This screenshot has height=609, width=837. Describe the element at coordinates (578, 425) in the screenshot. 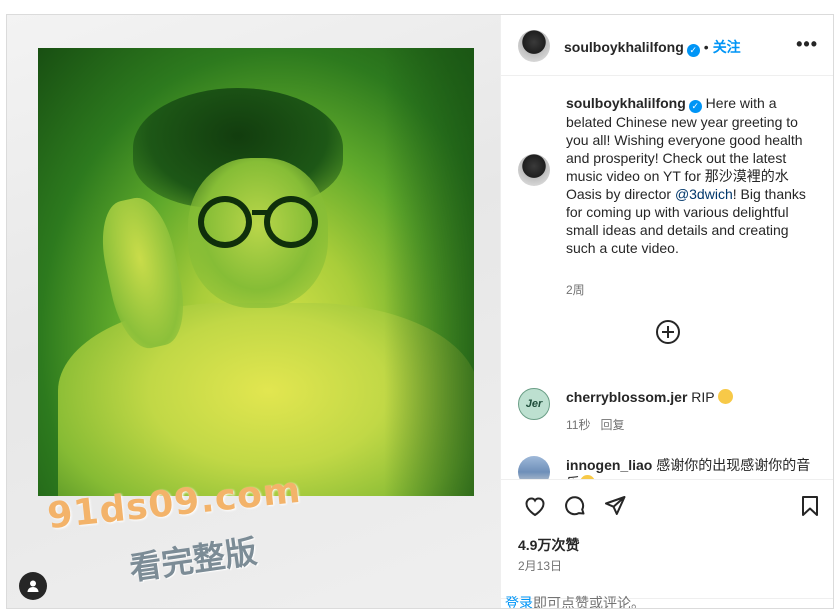

I see `comment-time: 11秒` at that location.